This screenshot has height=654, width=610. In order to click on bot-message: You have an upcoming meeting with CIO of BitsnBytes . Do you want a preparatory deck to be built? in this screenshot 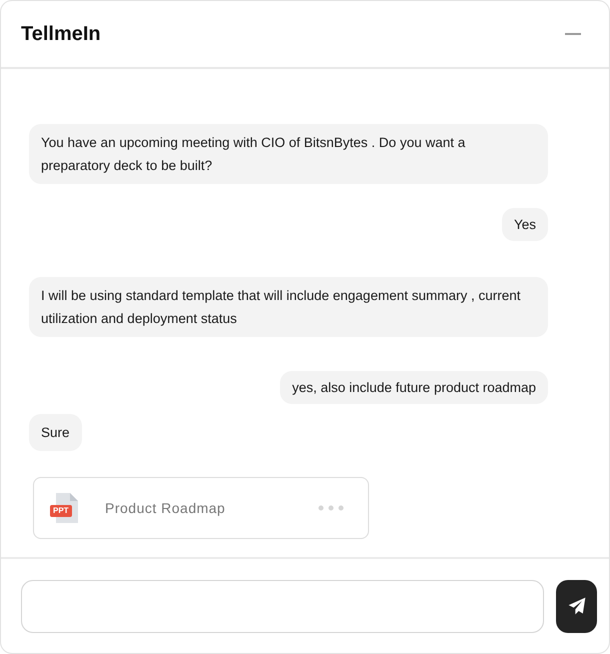, I will do `click(288, 154)`.